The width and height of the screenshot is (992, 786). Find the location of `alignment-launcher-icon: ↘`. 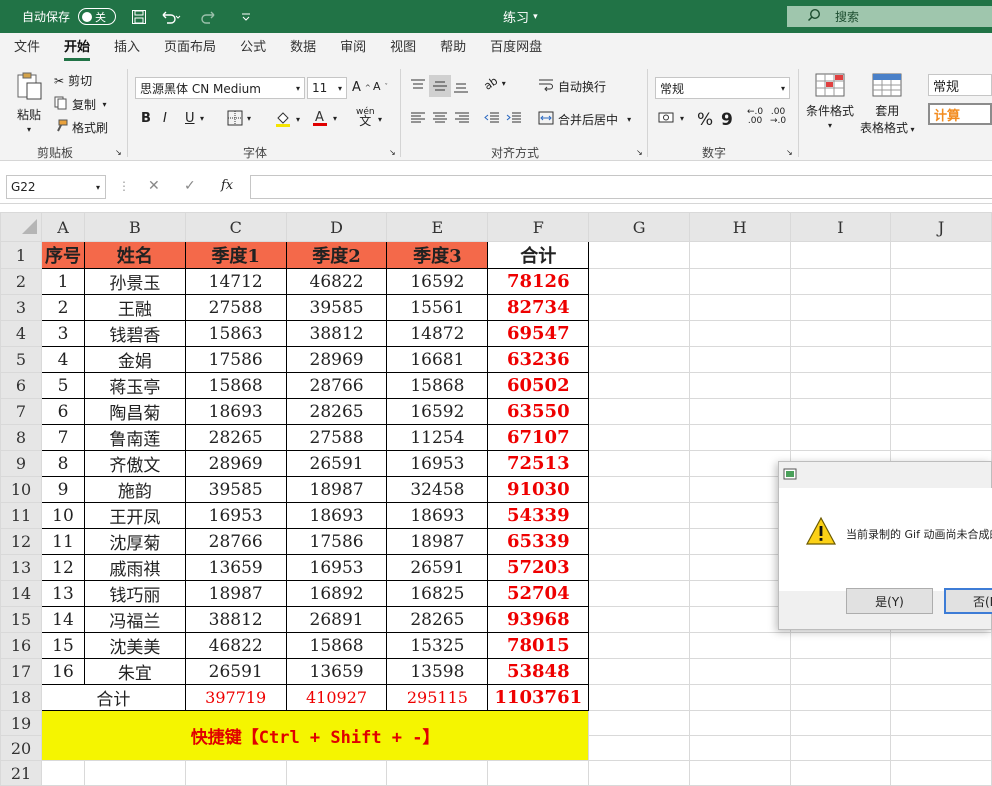

alignment-launcher-icon: ↘ is located at coordinates (639, 152).